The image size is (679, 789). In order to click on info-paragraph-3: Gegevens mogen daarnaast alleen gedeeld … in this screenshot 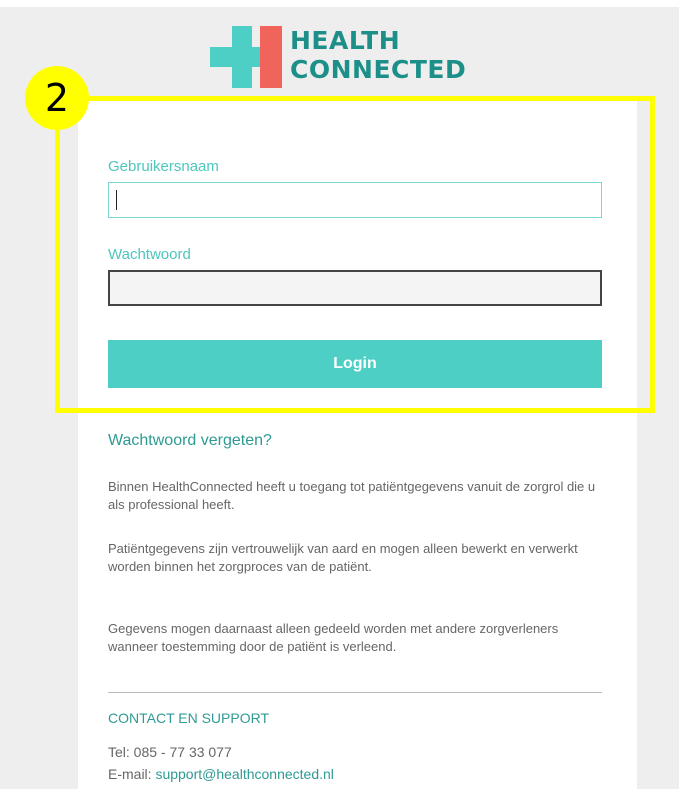, I will do `click(333, 637)`.